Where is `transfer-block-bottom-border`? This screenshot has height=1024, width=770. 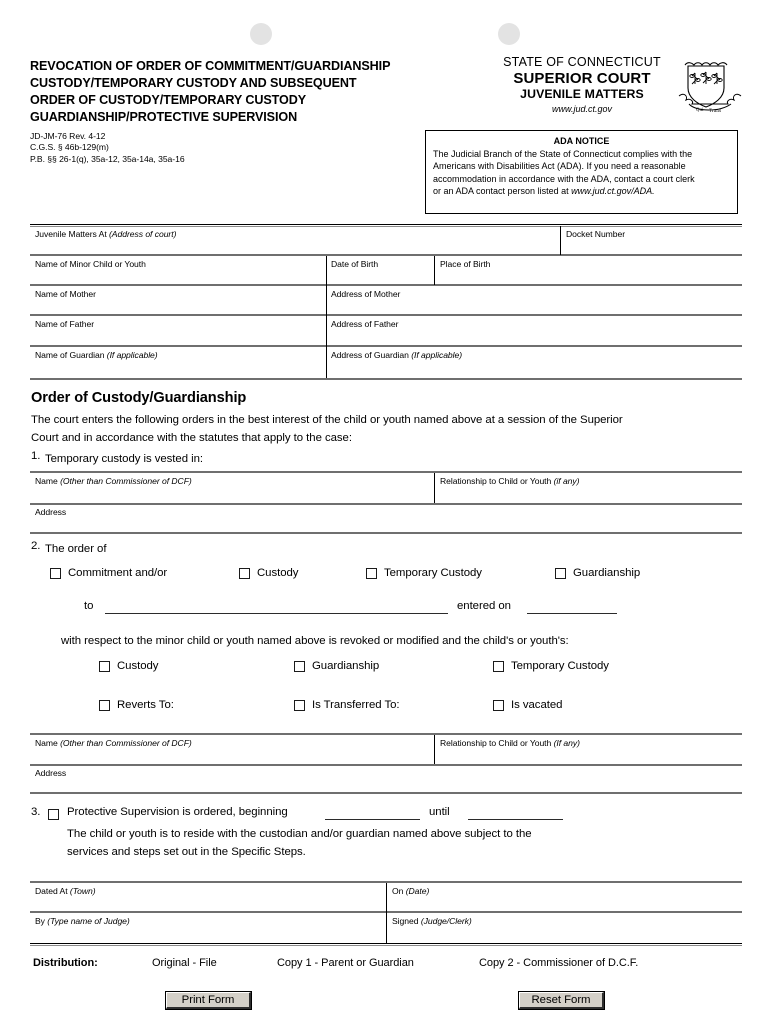 transfer-block-bottom-border is located at coordinates (386, 793).